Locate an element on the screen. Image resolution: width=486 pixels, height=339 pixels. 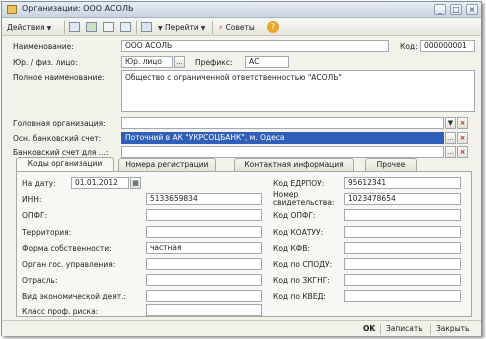
kfv-field is located at coordinates (402, 248).